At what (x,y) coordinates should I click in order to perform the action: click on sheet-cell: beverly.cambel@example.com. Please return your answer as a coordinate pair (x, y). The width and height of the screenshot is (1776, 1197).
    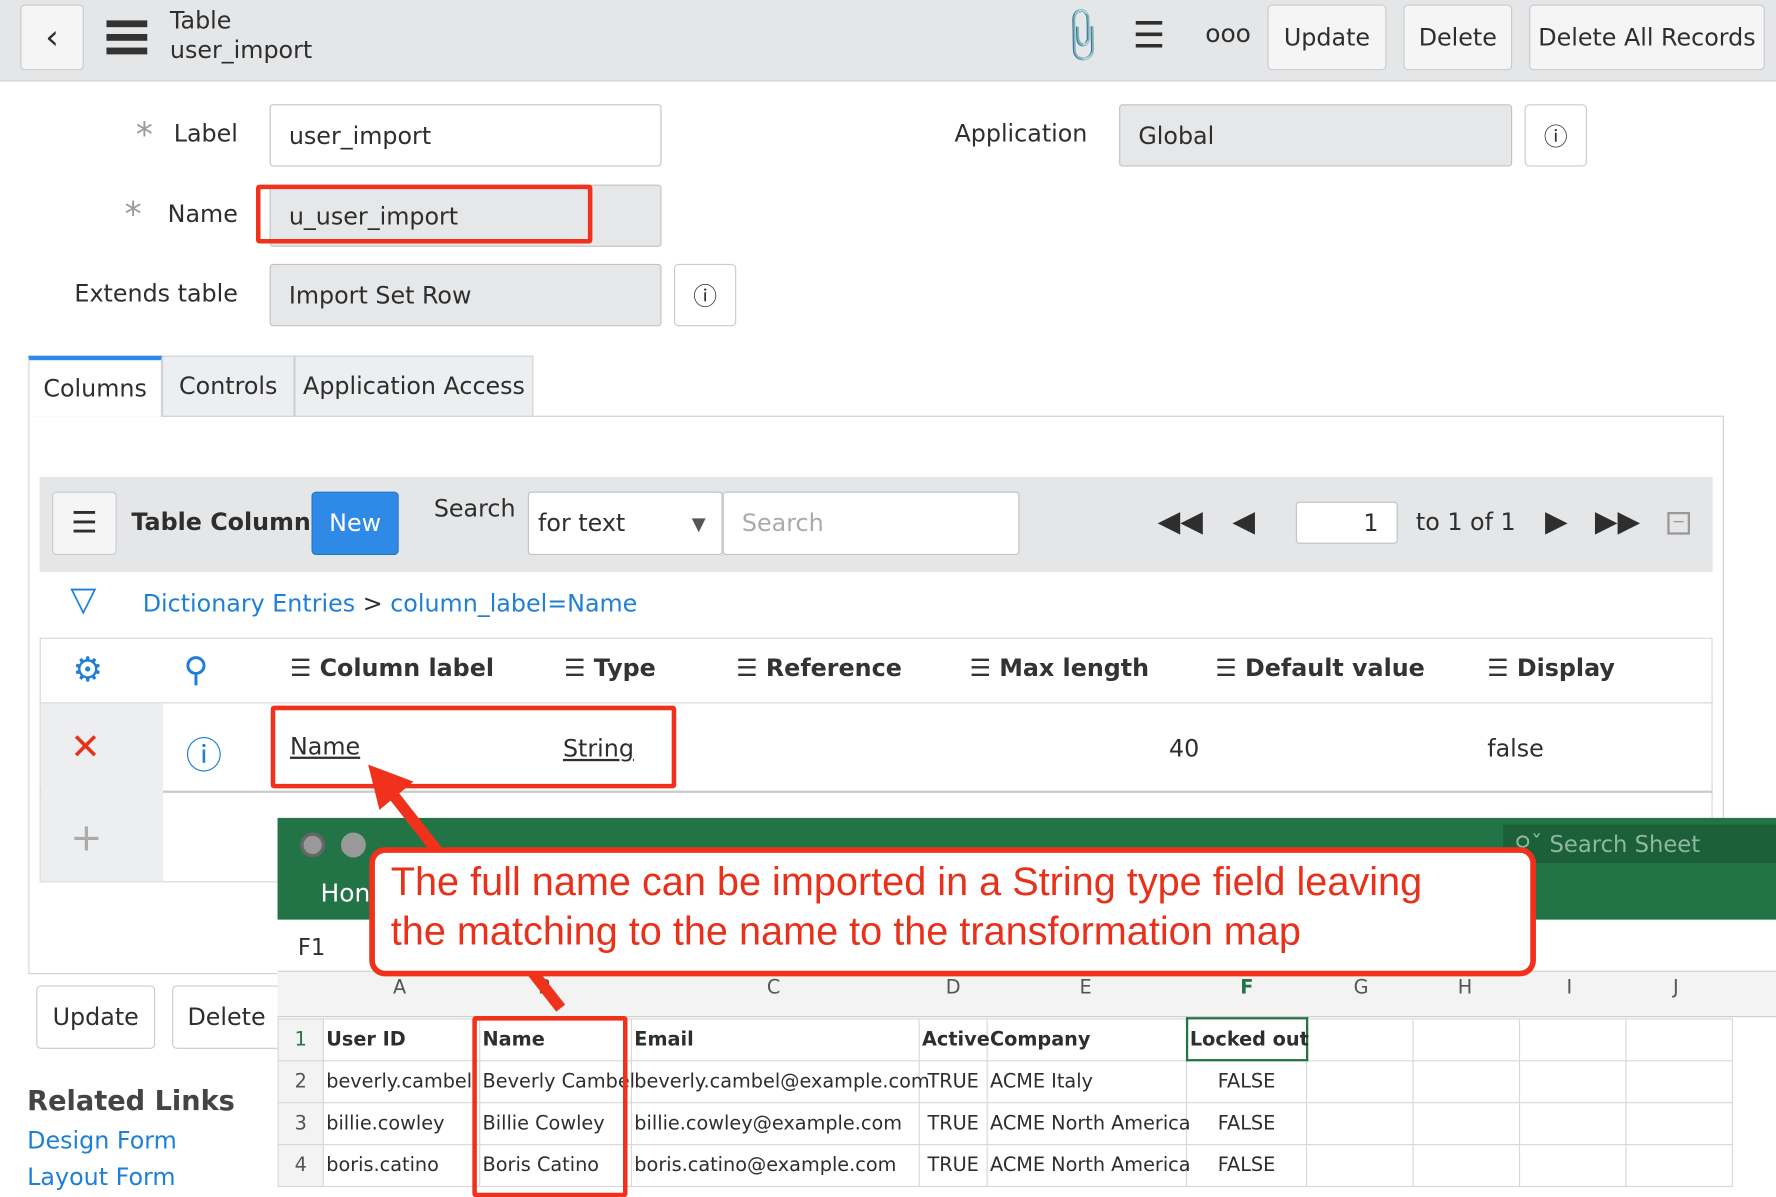
    Looking at the image, I should click on (780, 1081).